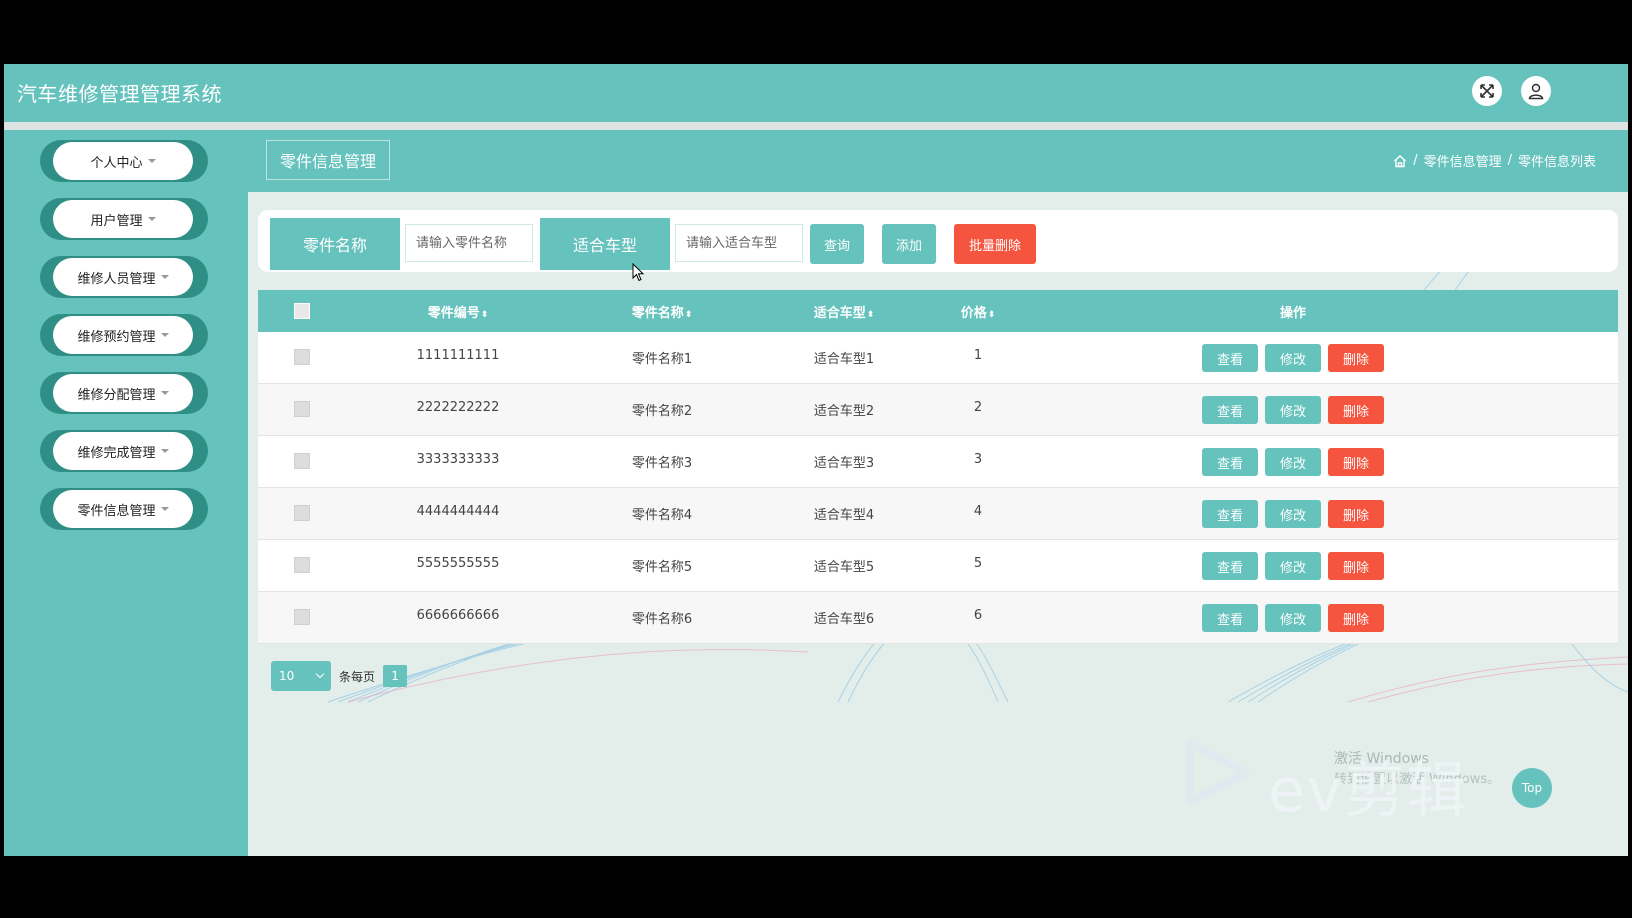  I want to click on part-name-label: 零件名称, so click(335, 244).